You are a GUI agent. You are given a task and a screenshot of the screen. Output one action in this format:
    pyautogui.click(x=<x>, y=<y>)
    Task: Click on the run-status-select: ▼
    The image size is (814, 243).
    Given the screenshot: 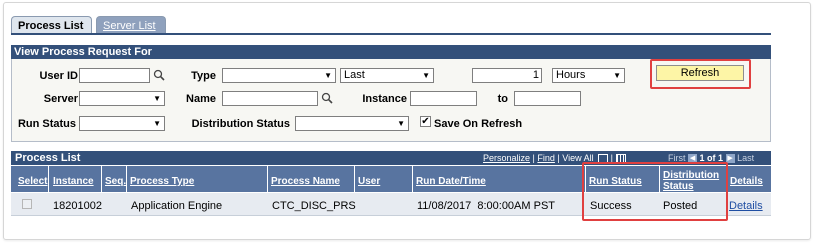 What is the action you would take?
    pyautogui.click(x=122, y=123)
    